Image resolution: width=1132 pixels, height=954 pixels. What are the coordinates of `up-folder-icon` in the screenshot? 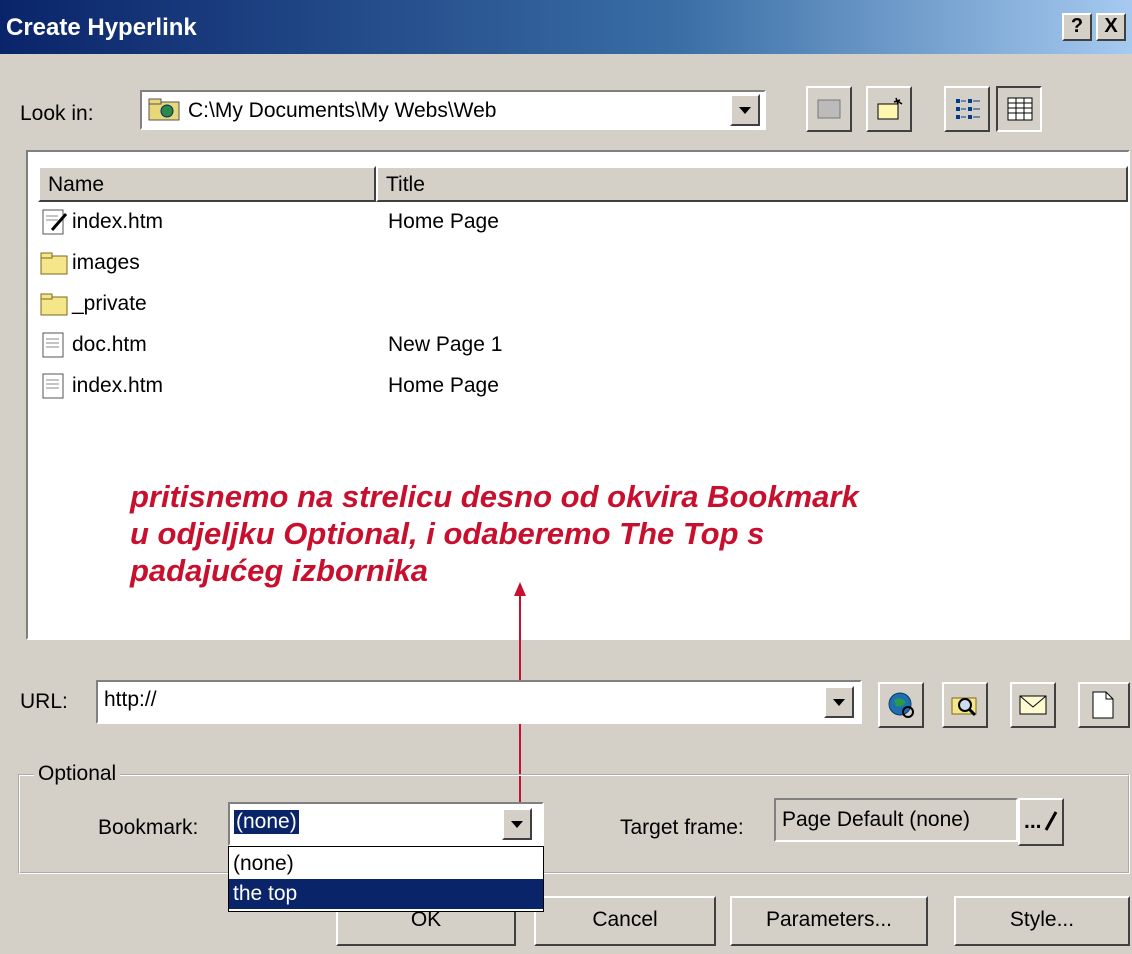 It's located at (829, 112).